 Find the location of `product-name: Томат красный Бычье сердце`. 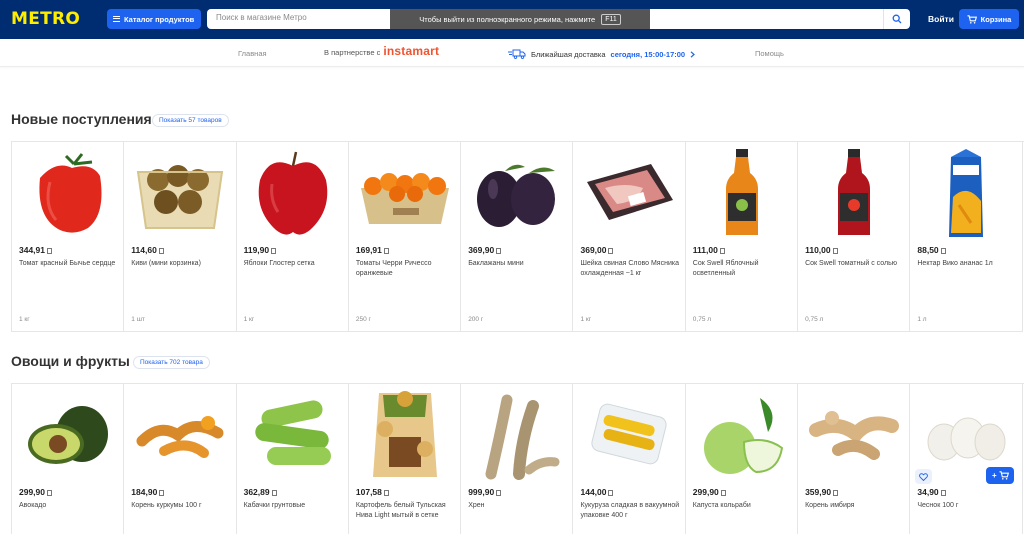

product-name: Томат красный Бычье сердце is located at coordinates (69, 264).